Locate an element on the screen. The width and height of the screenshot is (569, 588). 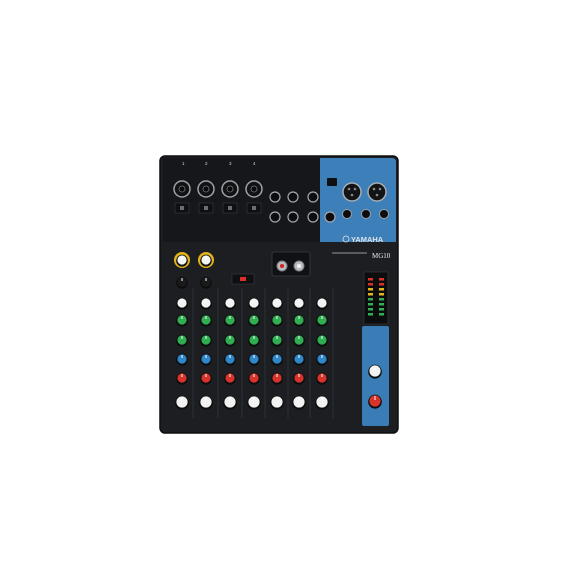
brand-name: YAMAHA is located at coordinates (367, 239).